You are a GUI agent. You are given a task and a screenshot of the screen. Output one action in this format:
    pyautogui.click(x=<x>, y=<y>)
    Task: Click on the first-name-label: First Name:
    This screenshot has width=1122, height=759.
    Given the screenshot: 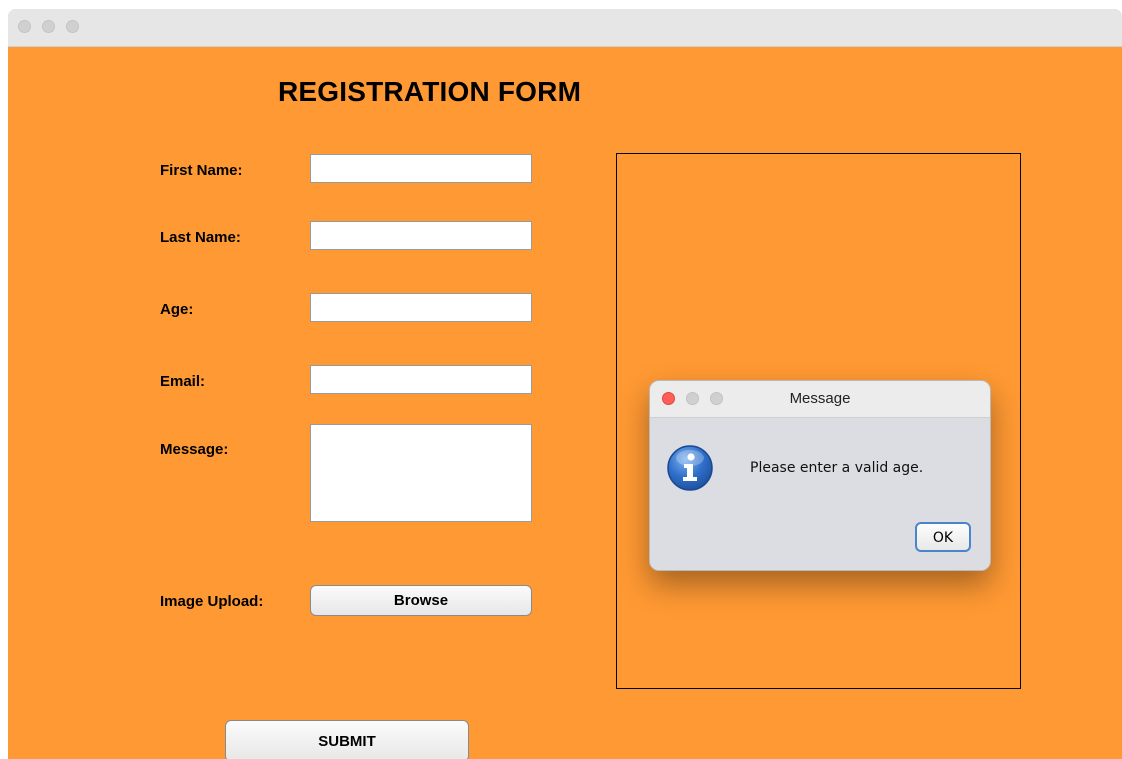 What is the action you would take?
    pyautogui.click(x=201, y=170)
    